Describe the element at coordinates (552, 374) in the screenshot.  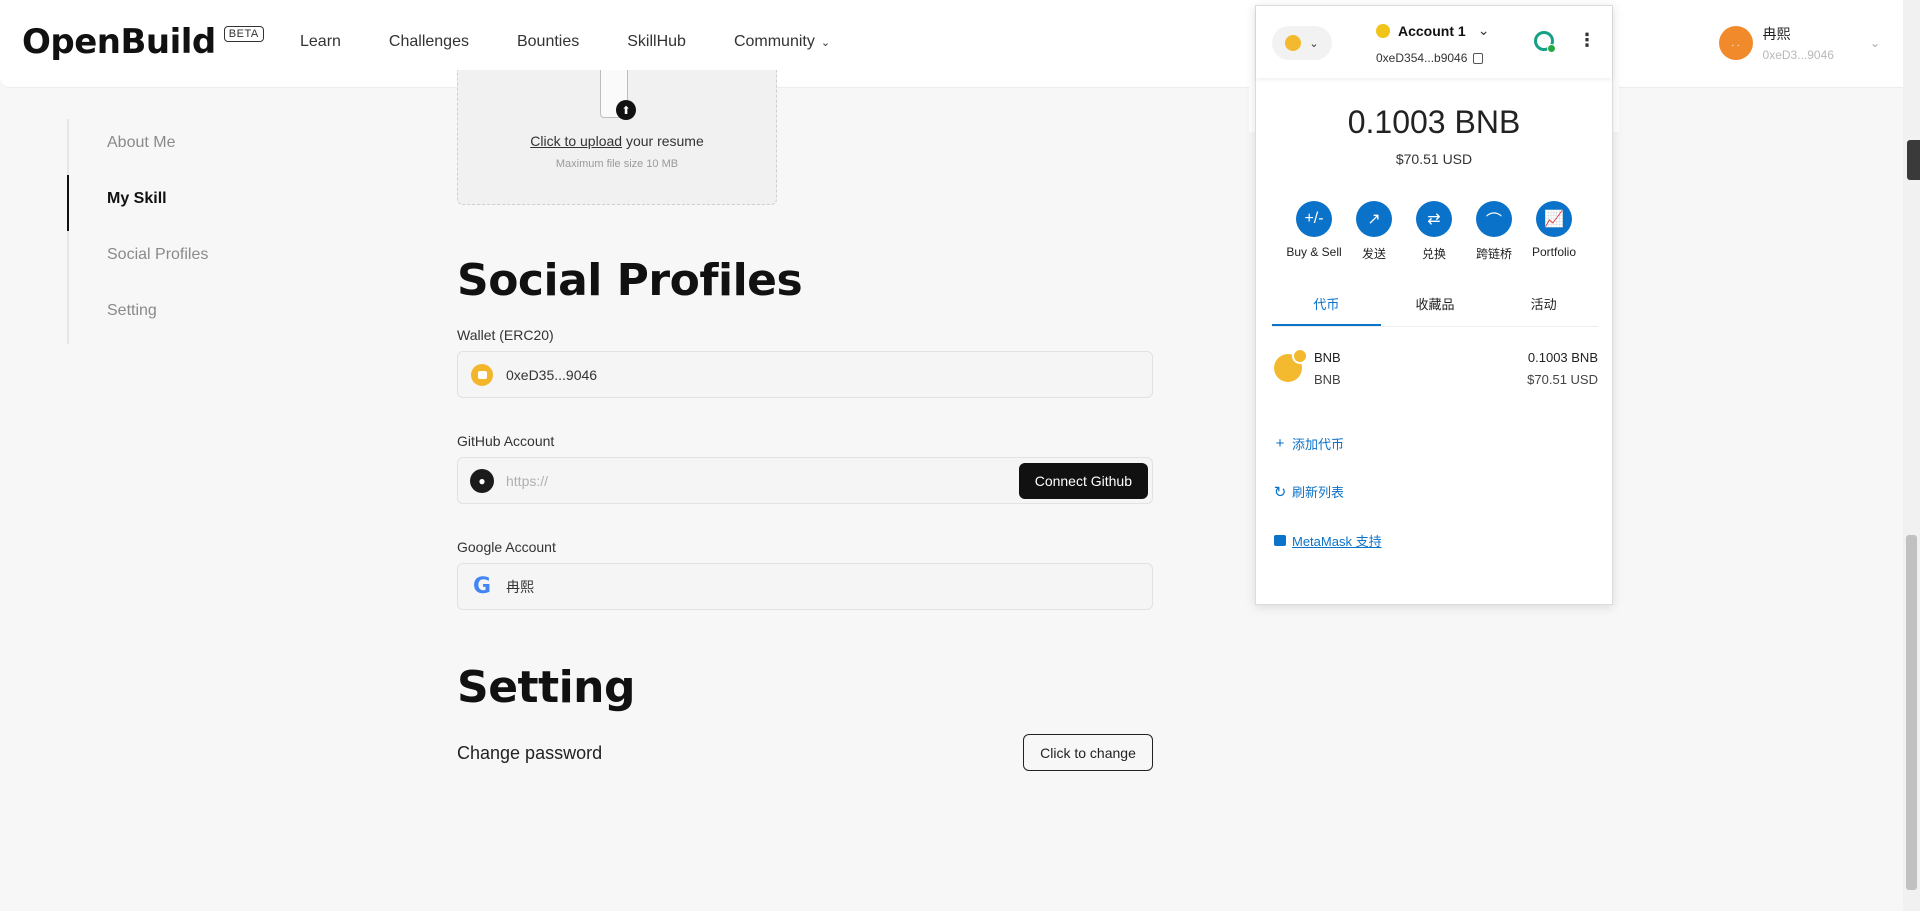
I see `wallet-value: 0xeD35...9046` at that location.